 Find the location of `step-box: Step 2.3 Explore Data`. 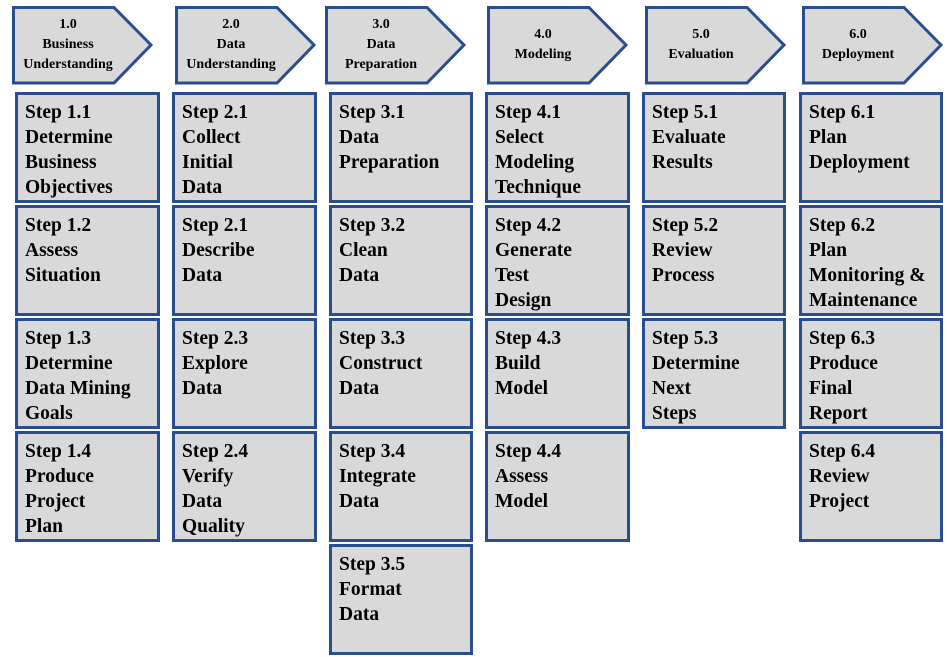

step-box: Step 2.3 Explore Data is located at coordinates (244, 373).